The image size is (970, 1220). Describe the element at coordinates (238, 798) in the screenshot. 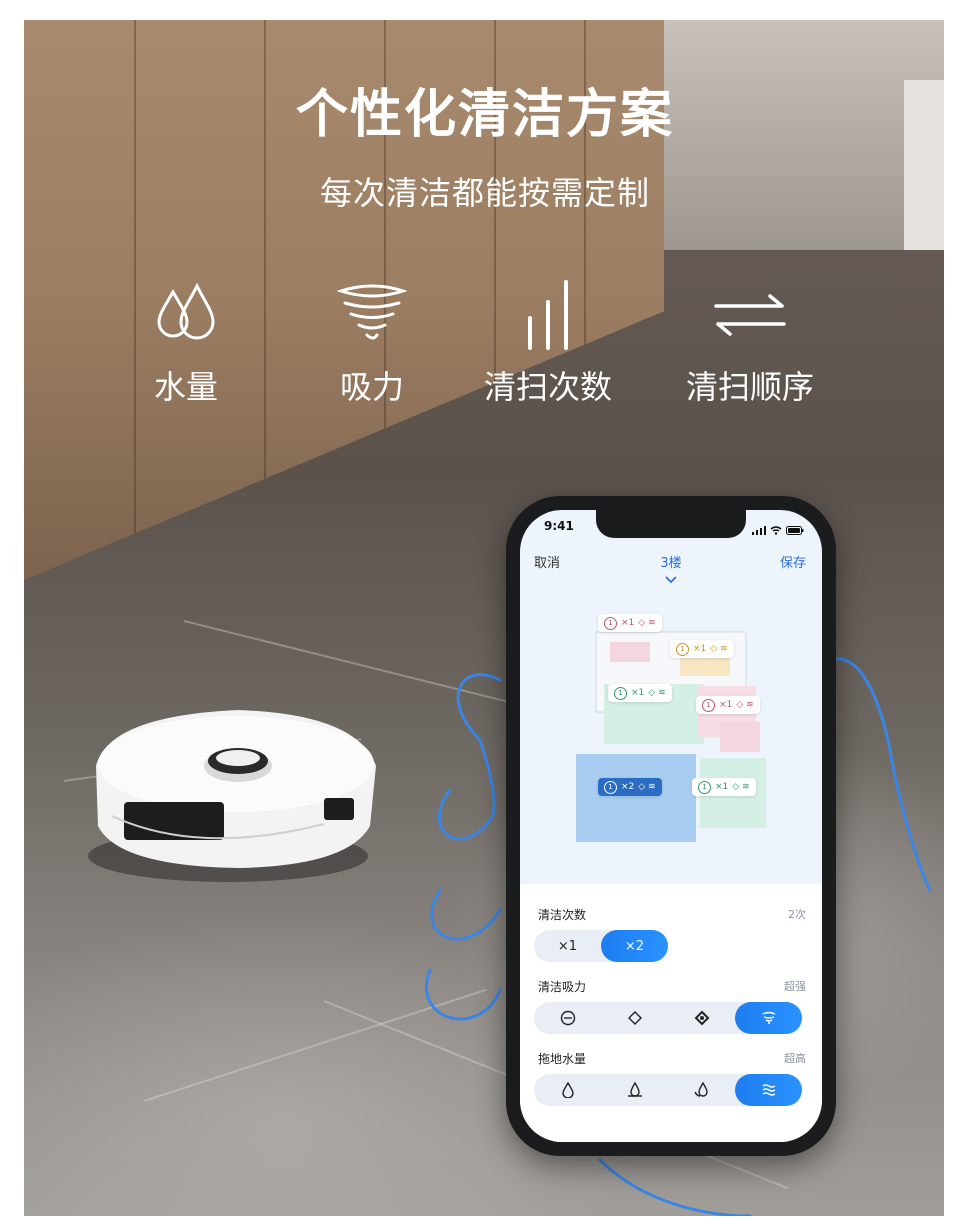

I see `robot-vacuum-illustration` at that location.